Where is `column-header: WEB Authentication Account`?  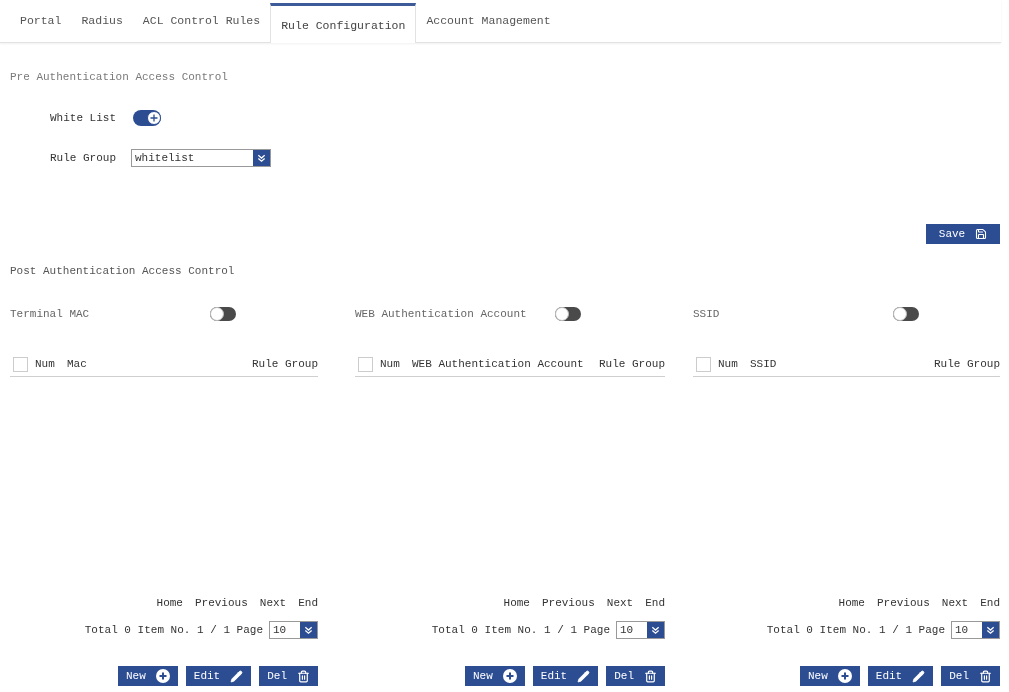
column-header: WEB Authentication Account is located at coordinates (498, 364).